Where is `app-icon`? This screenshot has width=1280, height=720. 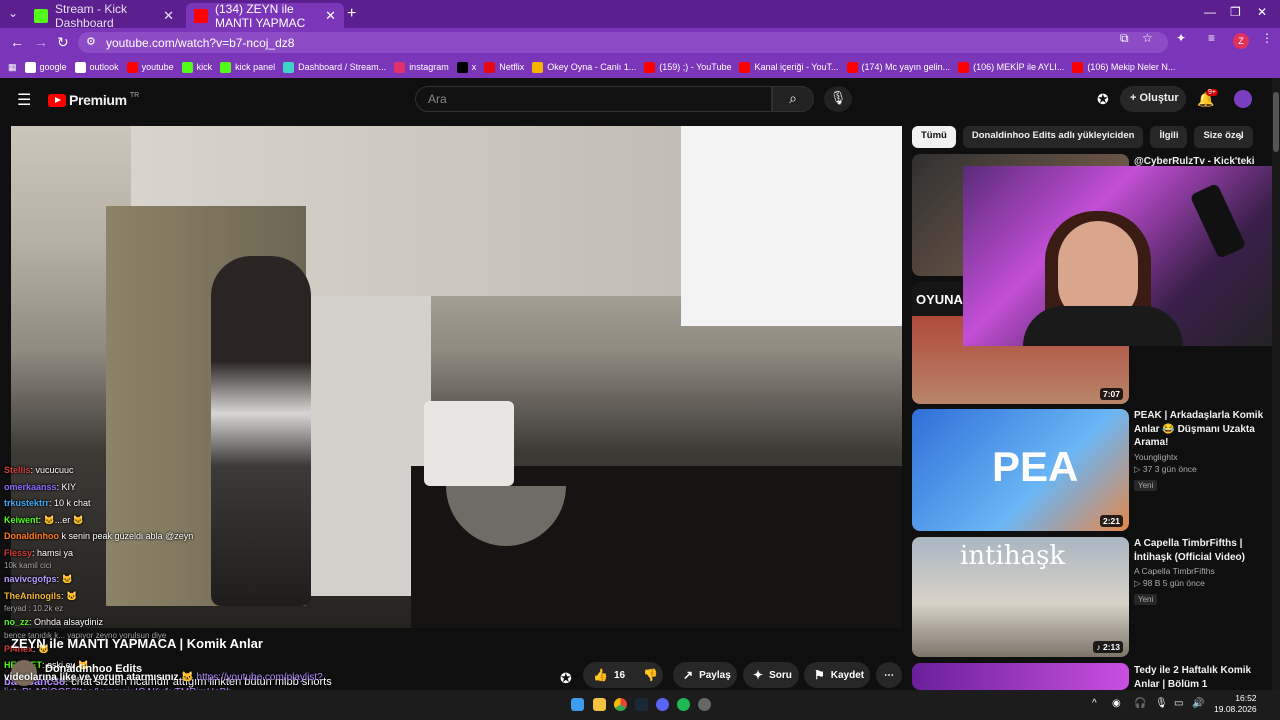
app-icon is located at coordinates (704, 704).